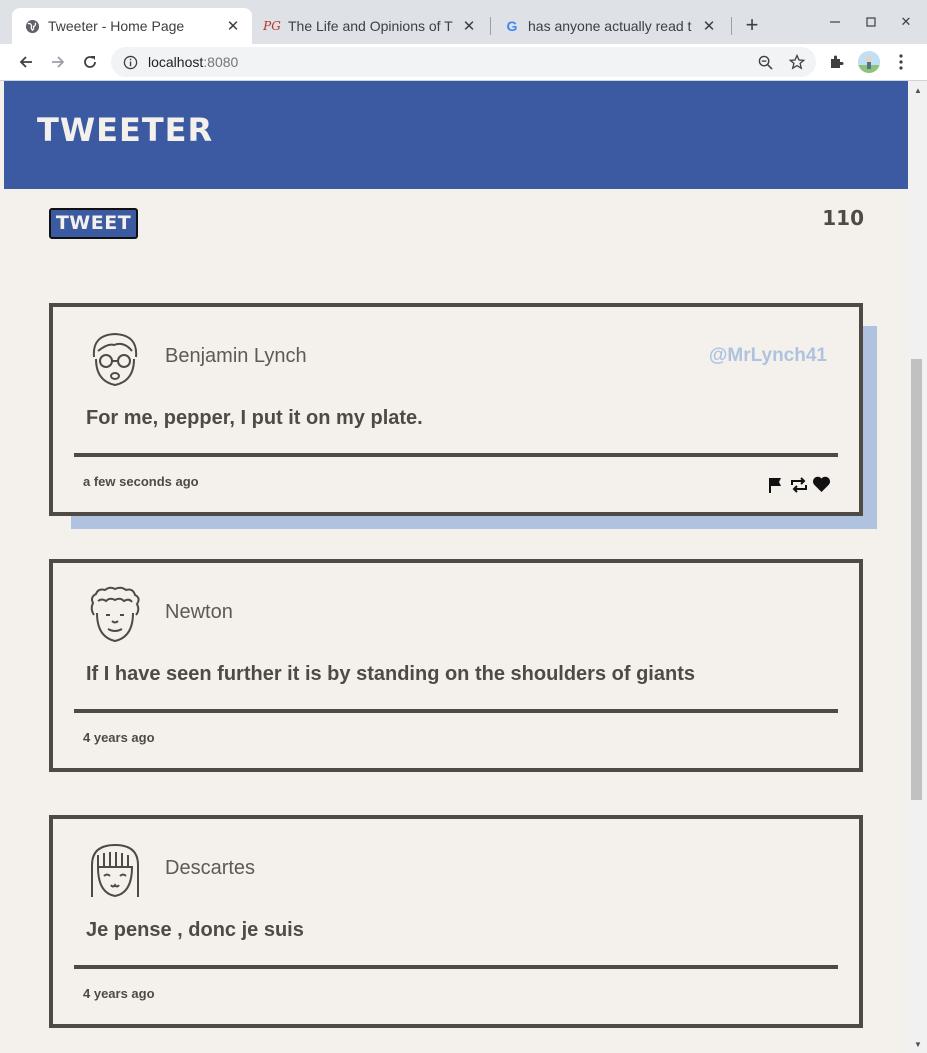  What do you see at coordinates (821, 484) in the screenshot?
I see `heart-icon` at bounding box center [821, 484].